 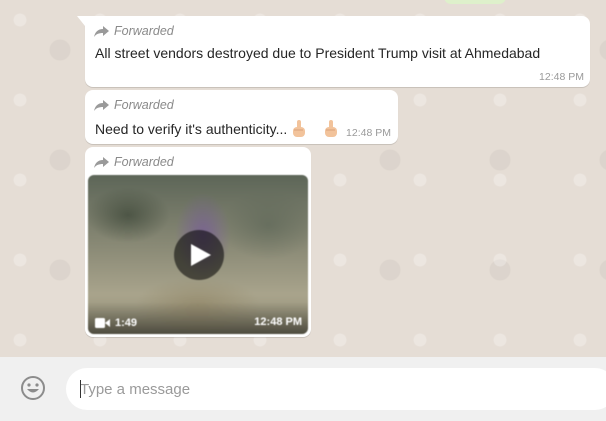 I want to click on video-duration: 1:49, so click(x=116, y=323).